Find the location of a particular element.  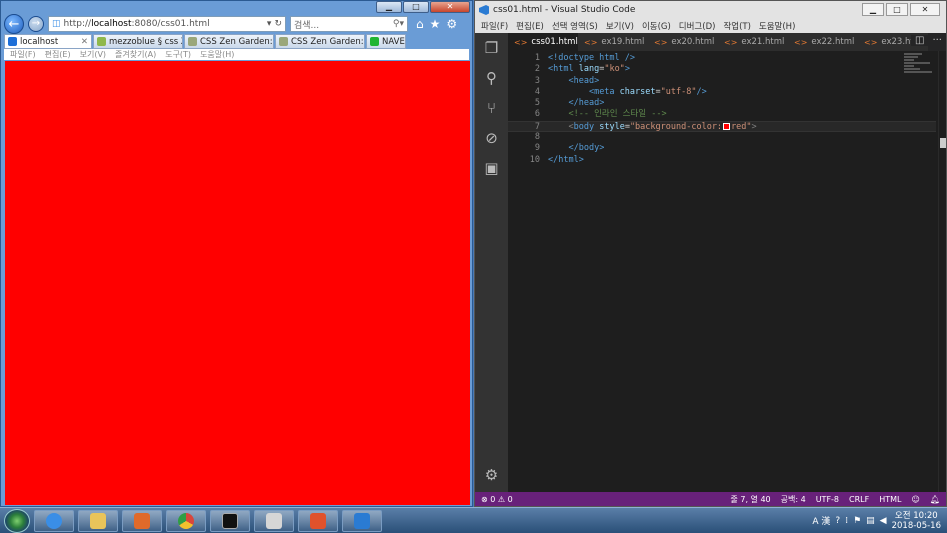

ie-menu-bar: 파일(F) 편집(E) 보기(V) 즐겨찾기(A) 도구(T) 도움말(H) is located at coordinates (236, 54).